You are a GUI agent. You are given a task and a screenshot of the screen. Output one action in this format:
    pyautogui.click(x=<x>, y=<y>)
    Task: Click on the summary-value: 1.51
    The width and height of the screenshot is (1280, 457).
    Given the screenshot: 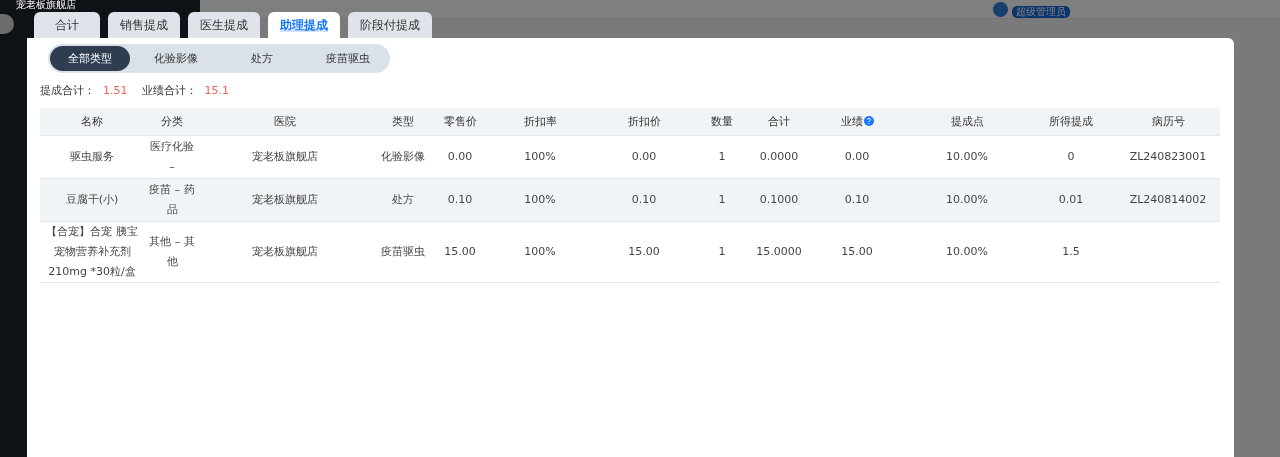 What is the action you would take?
    pyautogui.click(x=115, y=90)
    